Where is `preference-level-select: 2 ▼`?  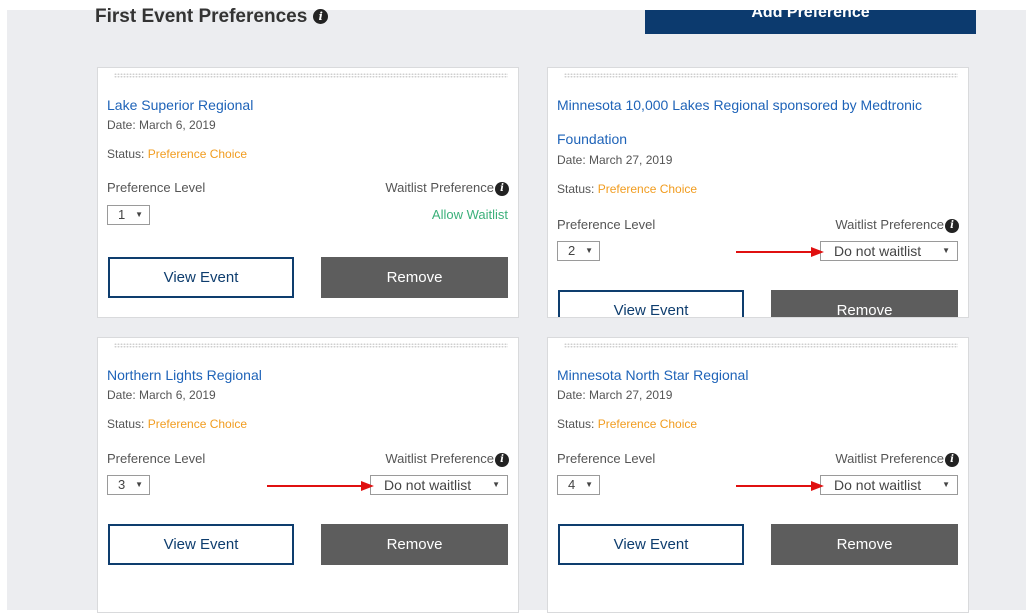 preference-level-select: 2 ▼ is located at coordinates (578, 251).